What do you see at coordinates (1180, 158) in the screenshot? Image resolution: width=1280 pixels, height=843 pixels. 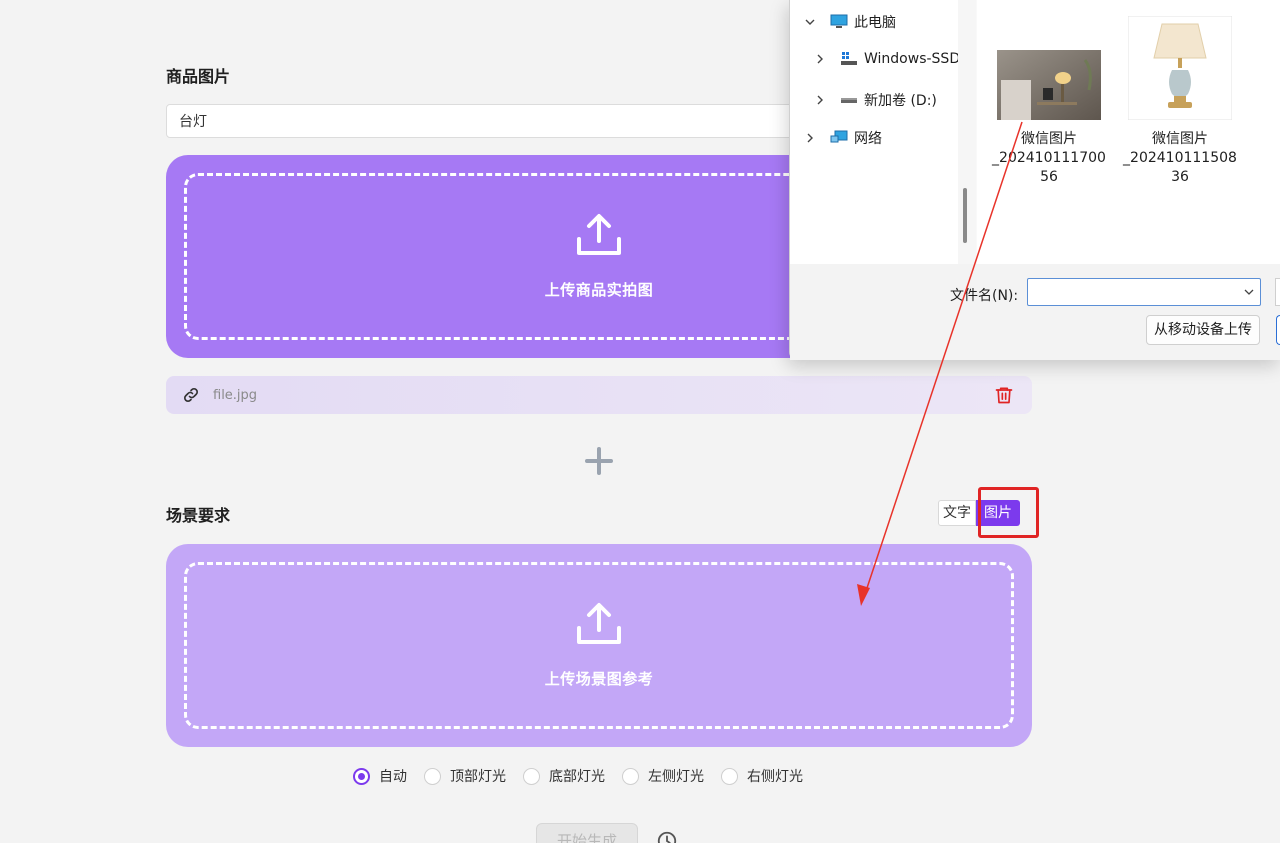 I see `file-name-line: _202410111508` at bounding box center [1180, 158].